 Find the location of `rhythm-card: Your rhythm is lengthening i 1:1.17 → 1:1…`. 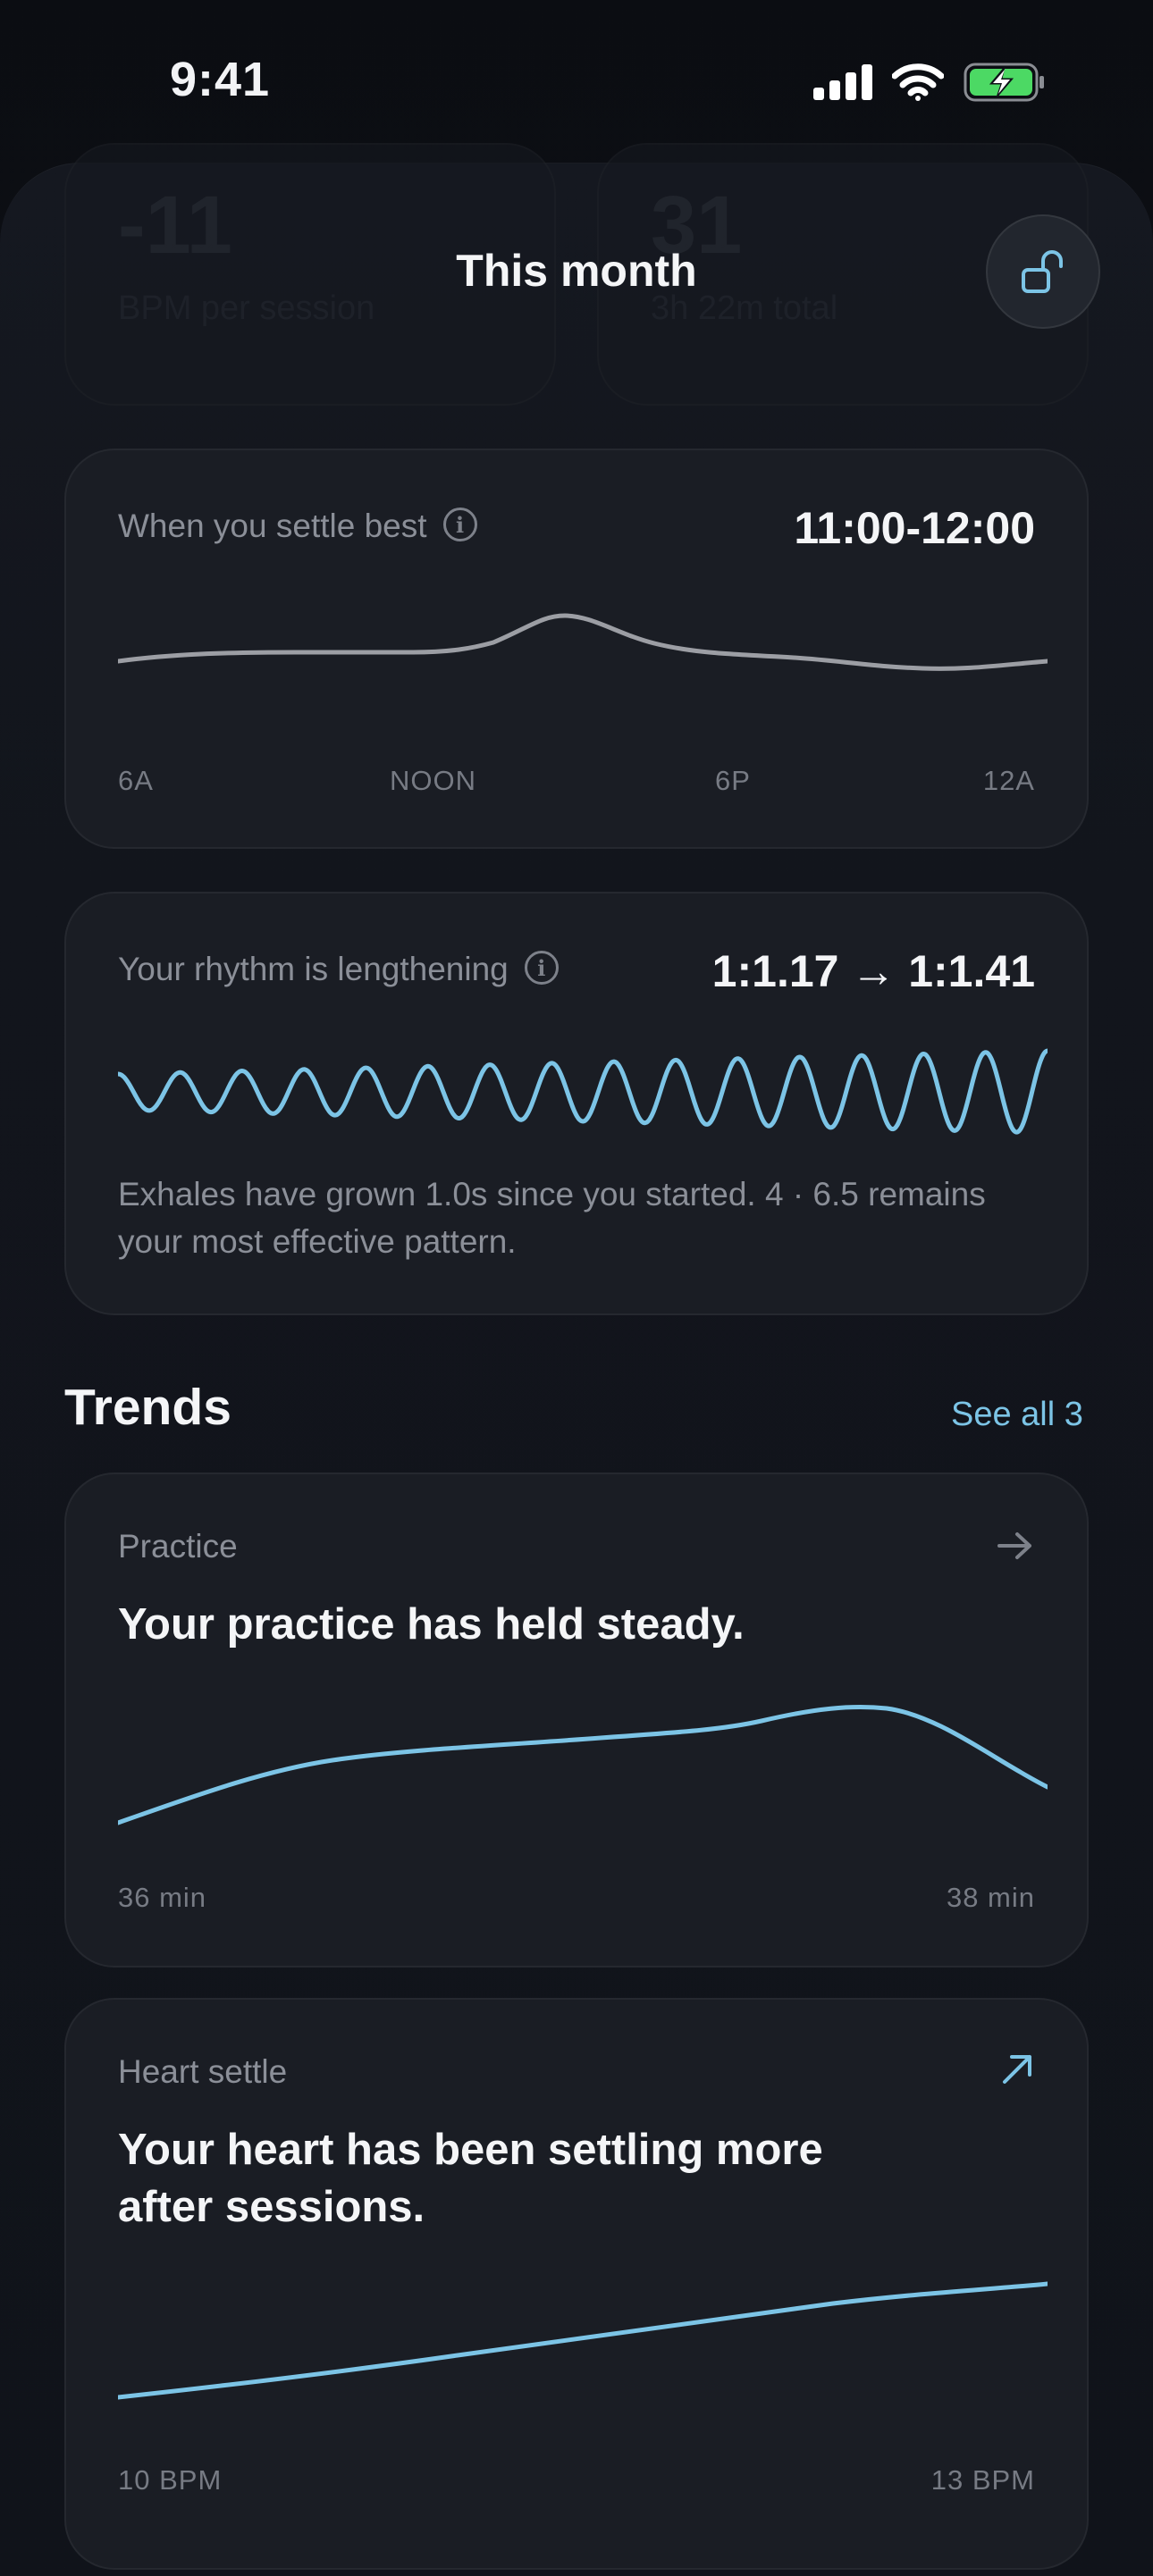

rhythm-card: Your rhythm is lengthening i 1:1.17 → 1:1… is located at coordinates (576, 1103).